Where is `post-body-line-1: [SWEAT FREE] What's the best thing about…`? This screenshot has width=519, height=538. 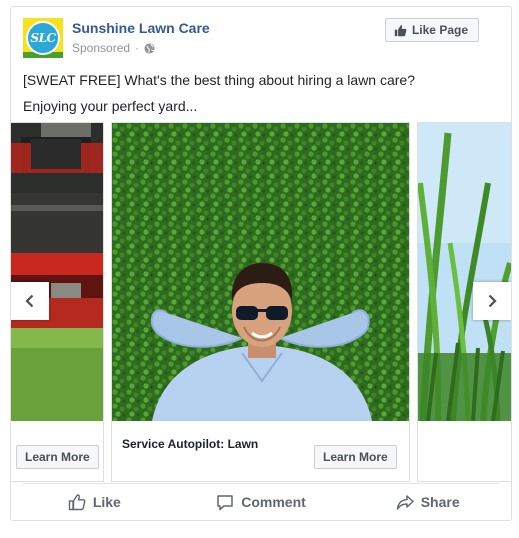 post-body-line-1: [SWEAT FREE] What's the best thing about… is located at coordinates (219, 80).